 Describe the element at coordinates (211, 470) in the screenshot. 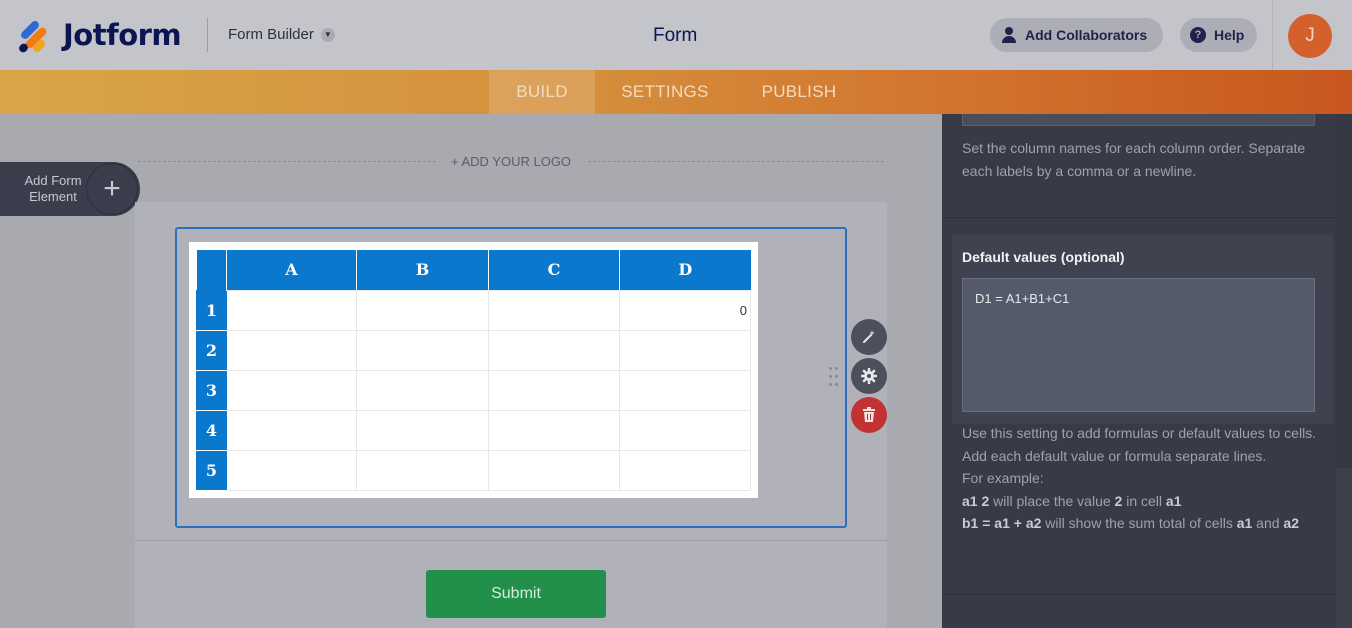

I see `row-header: 5` at that location.